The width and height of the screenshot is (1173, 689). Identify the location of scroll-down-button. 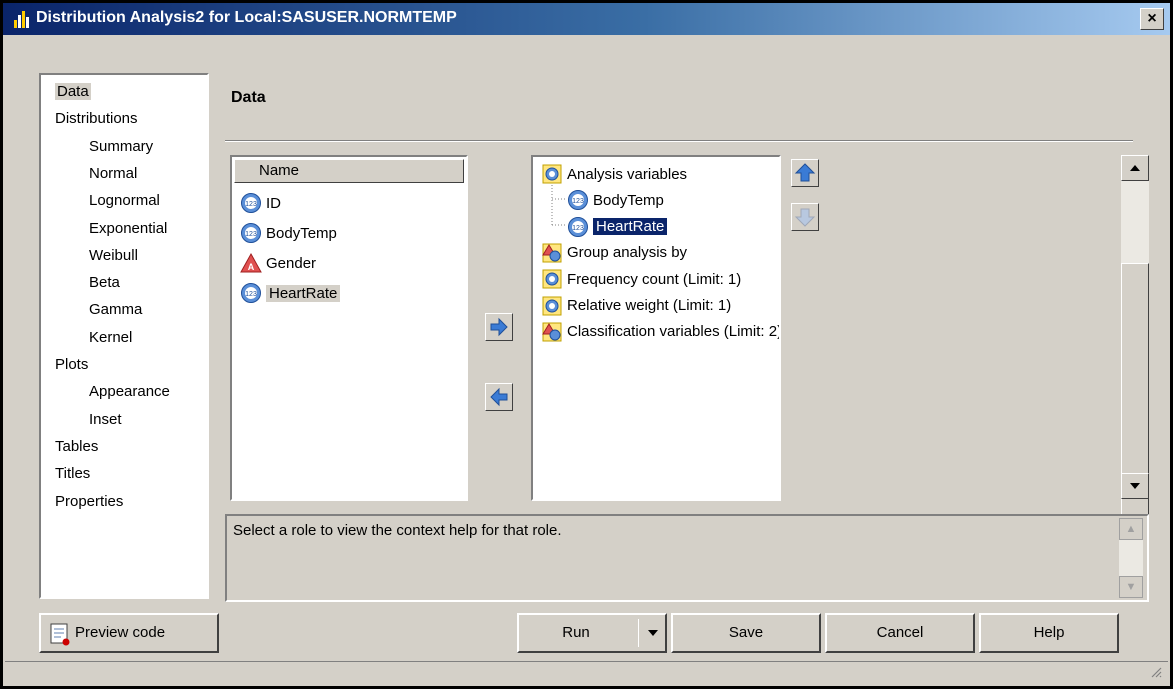
(1135, 486).